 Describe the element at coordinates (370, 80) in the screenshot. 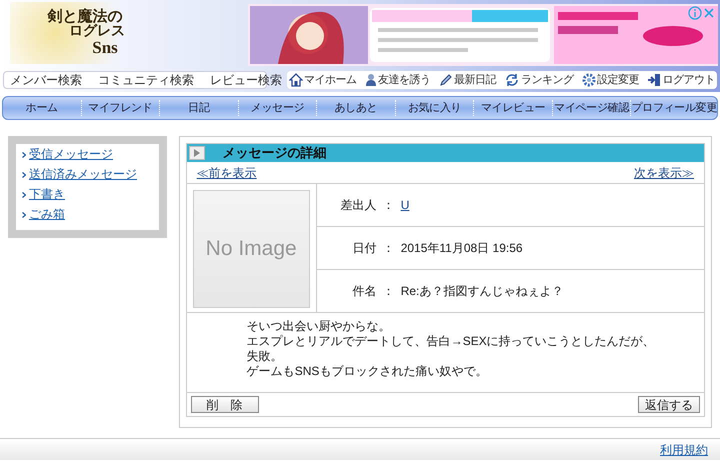

I see `person-icon` at that location.